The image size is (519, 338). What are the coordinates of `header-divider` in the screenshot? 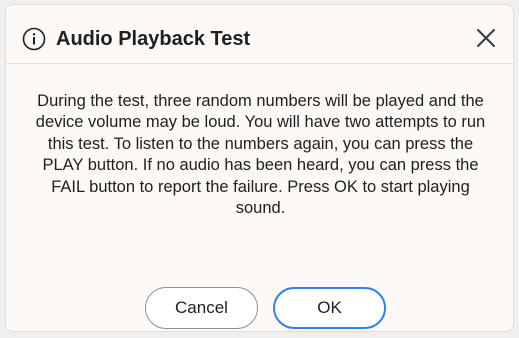 It's located at (259, 63).